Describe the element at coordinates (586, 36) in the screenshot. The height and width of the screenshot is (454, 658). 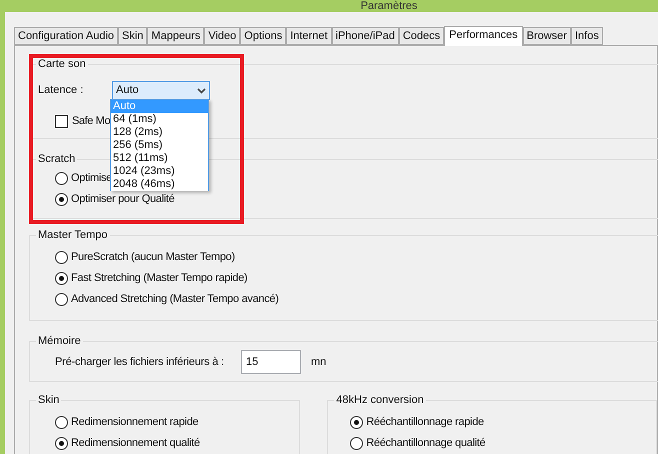
I see `tab: Infos` at that location.